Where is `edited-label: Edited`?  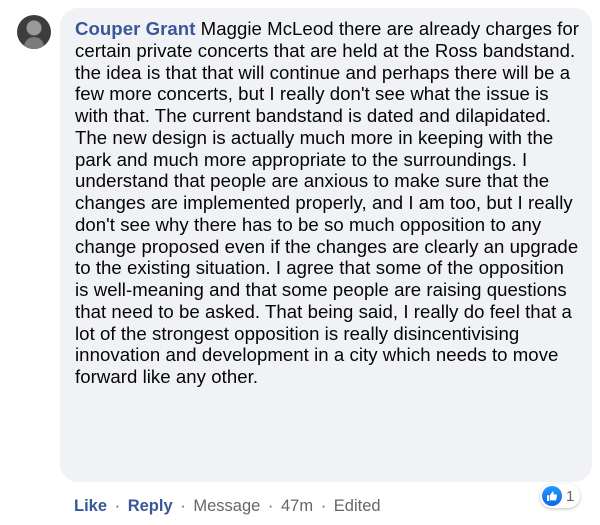
edited-label: Edited is located at coordinates (357, 506).